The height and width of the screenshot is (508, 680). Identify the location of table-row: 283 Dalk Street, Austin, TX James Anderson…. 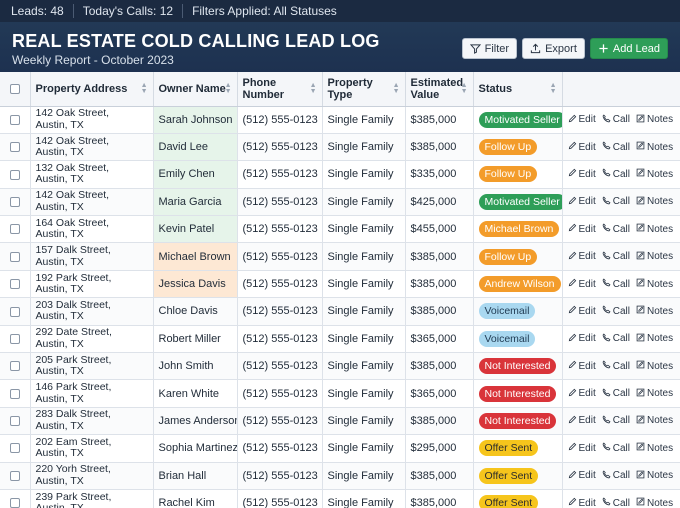
(340, 421).